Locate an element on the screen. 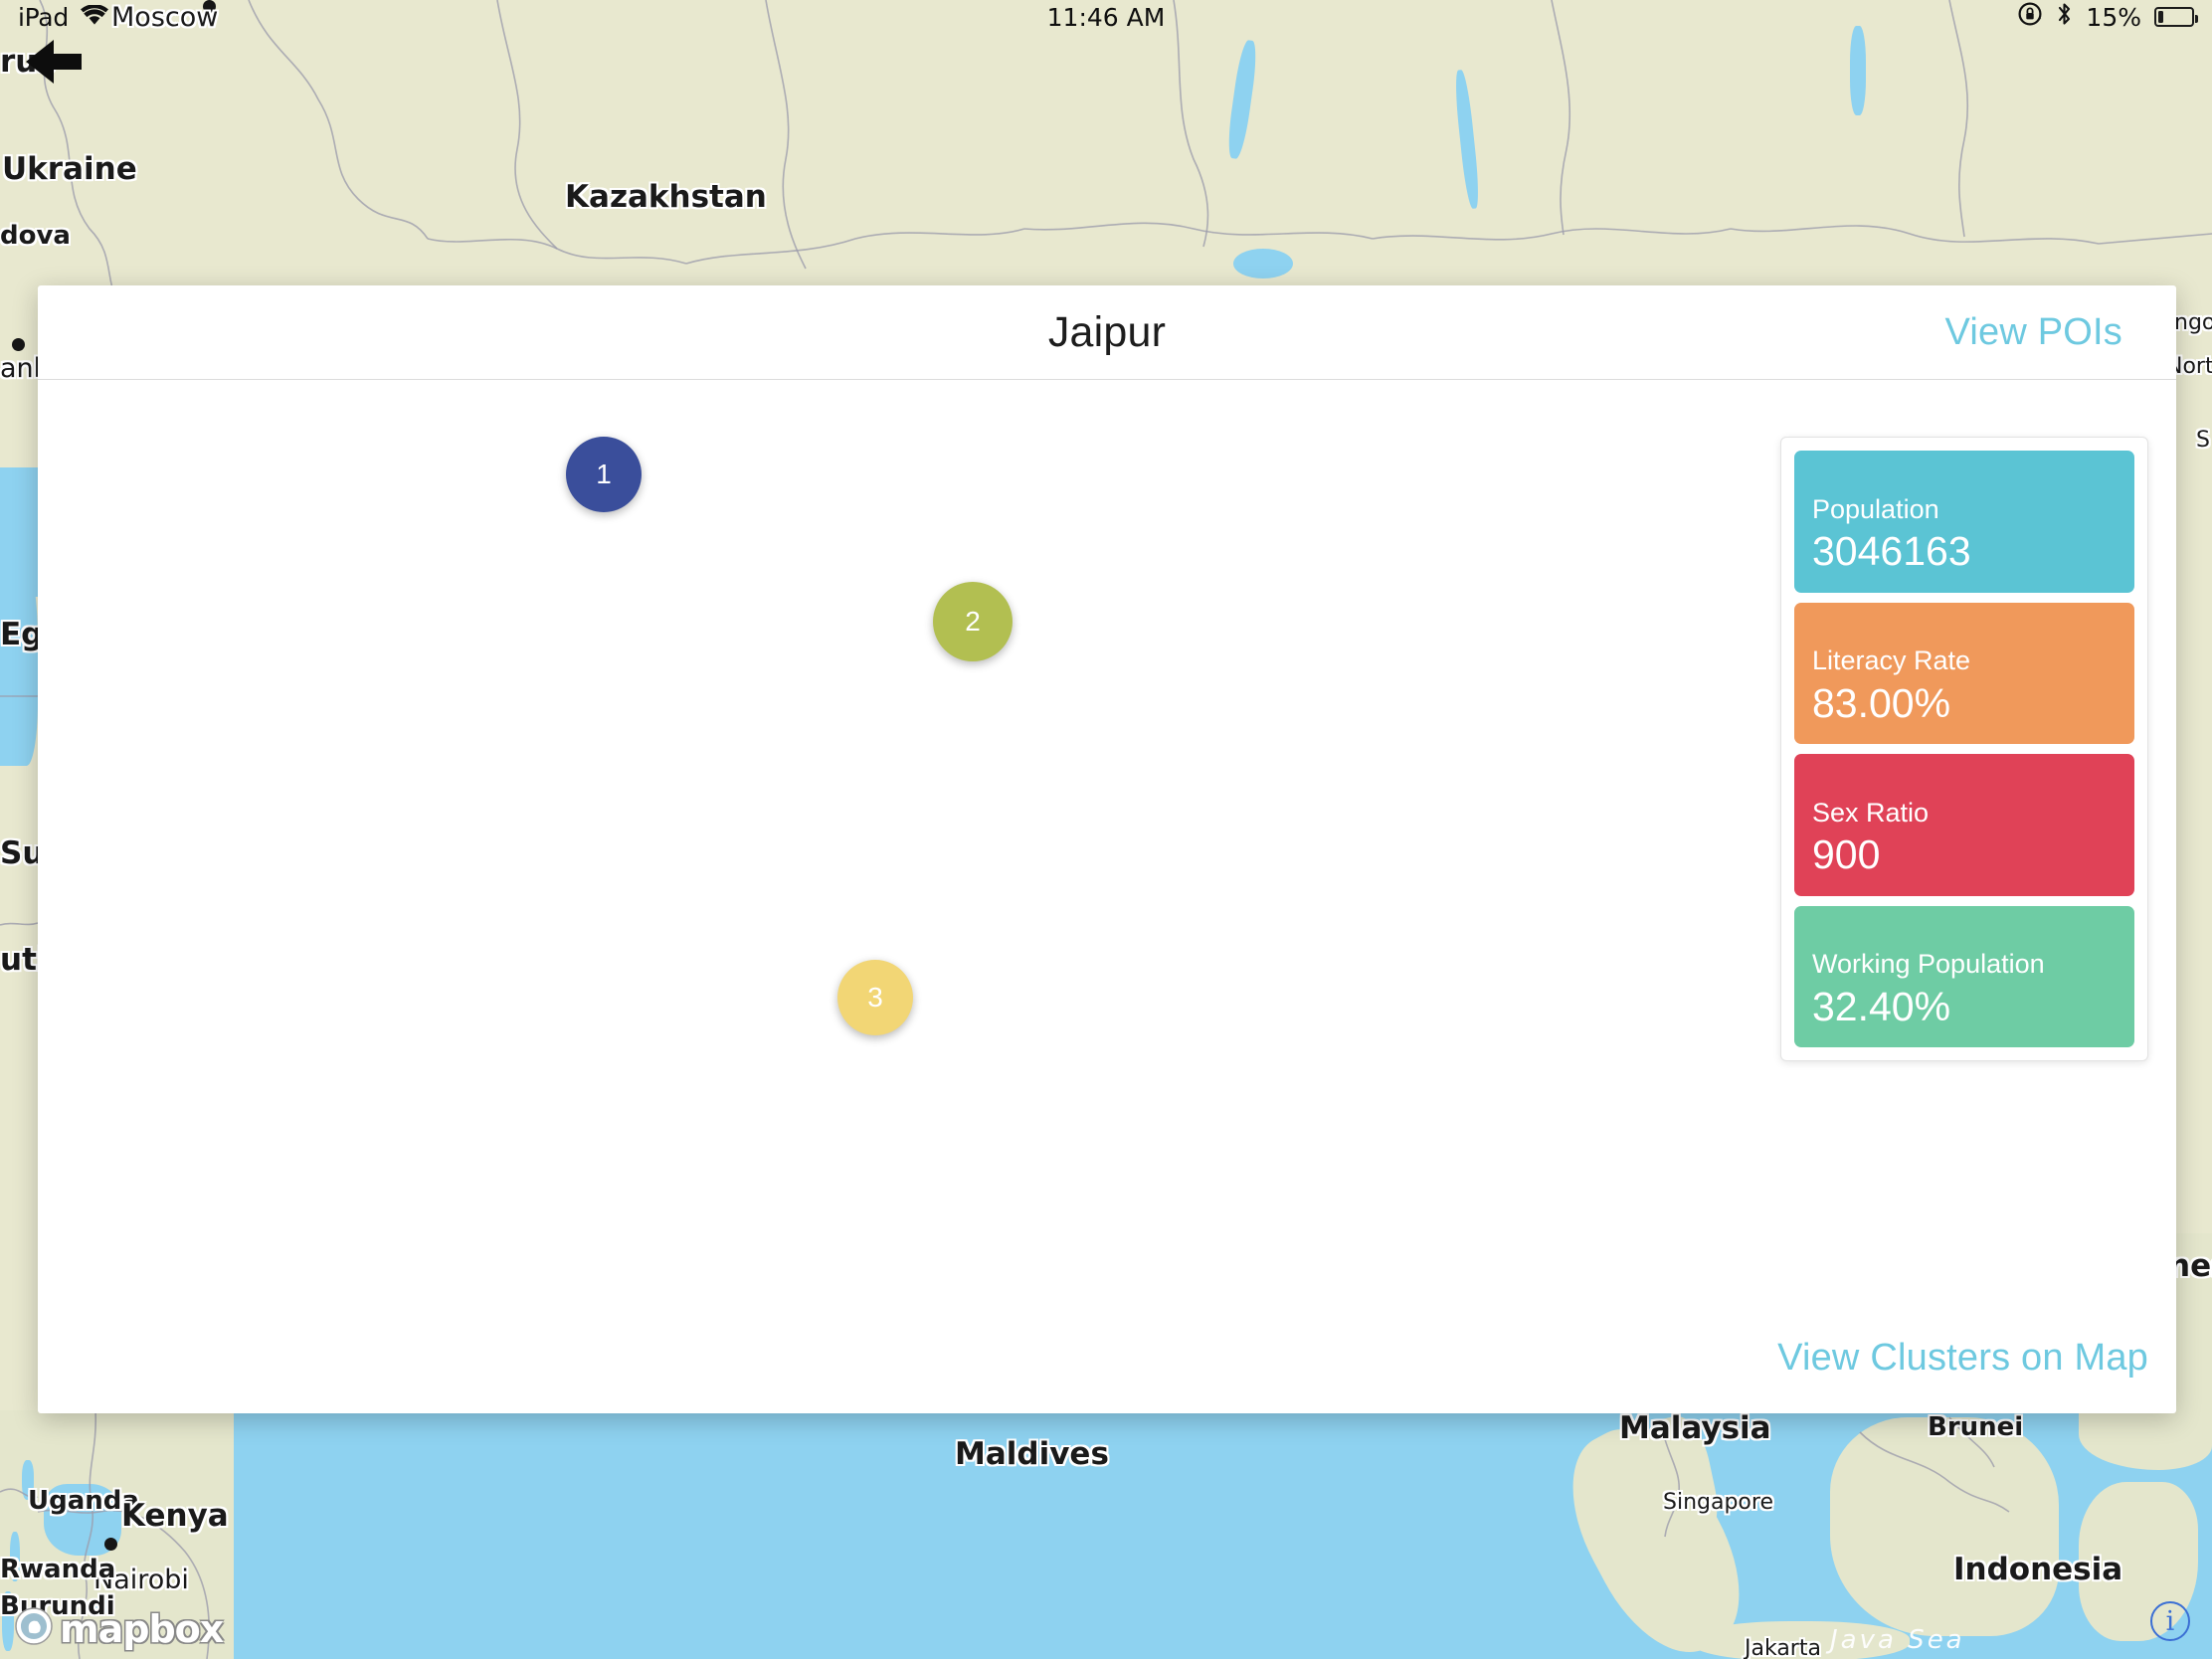 The width and height of the screenshot is (2212, 1659). stat-card-literacy-rate: Literacy Rate 83.00% is located at coordinates (1964, 673).